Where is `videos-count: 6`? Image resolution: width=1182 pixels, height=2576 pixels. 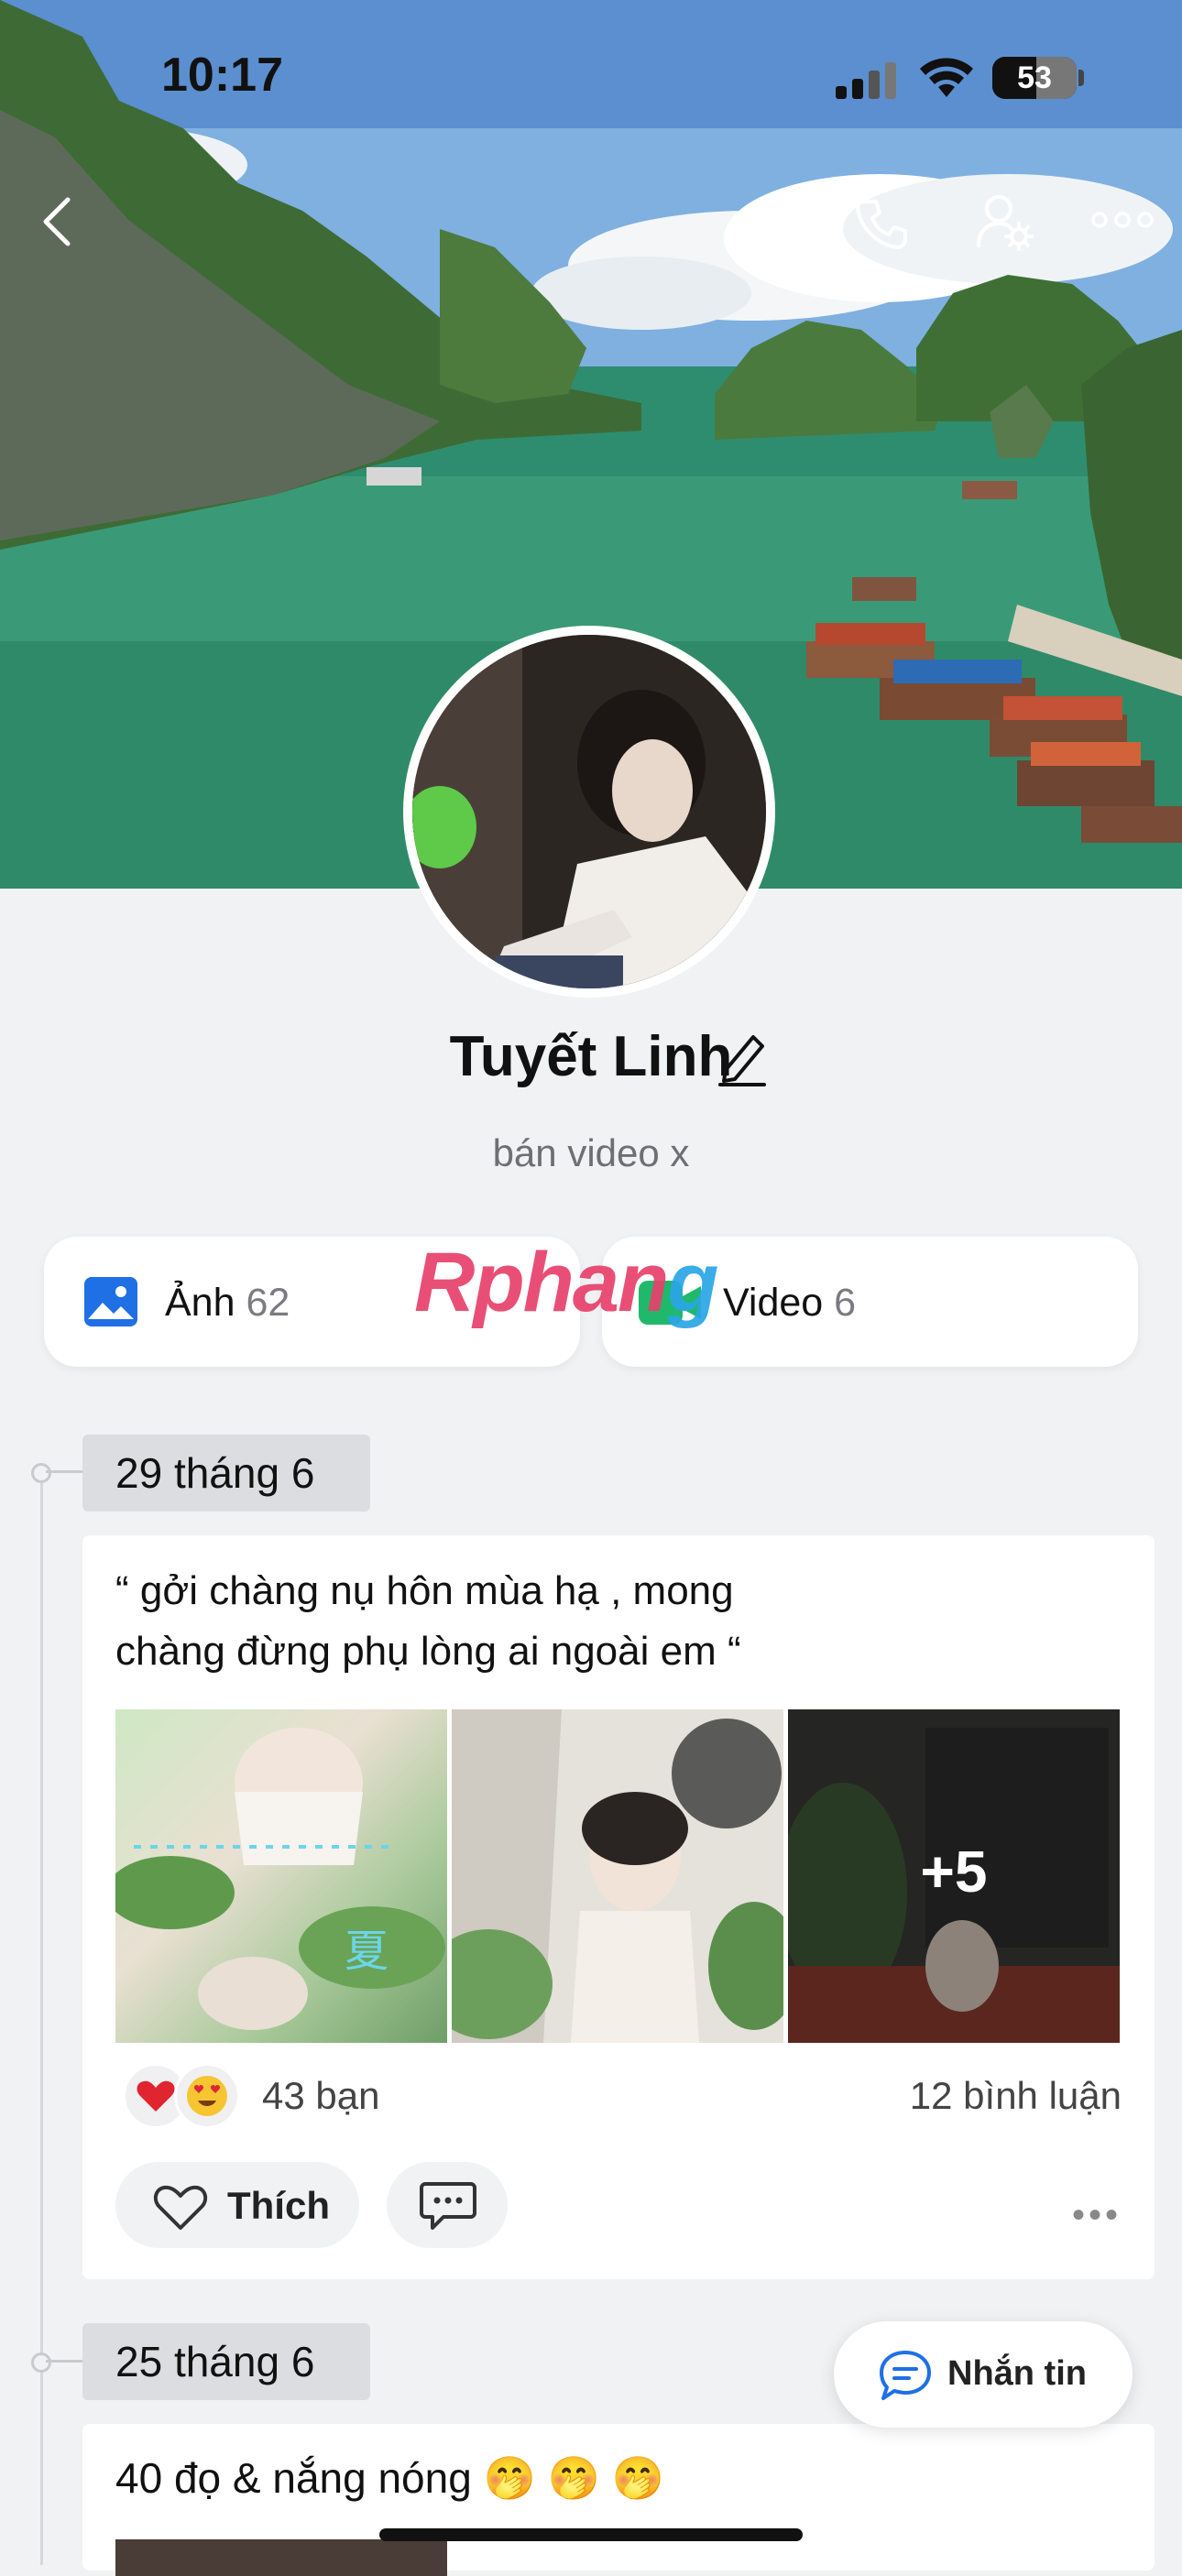 videos-count: 6 is located at coordinates (846, 1303).